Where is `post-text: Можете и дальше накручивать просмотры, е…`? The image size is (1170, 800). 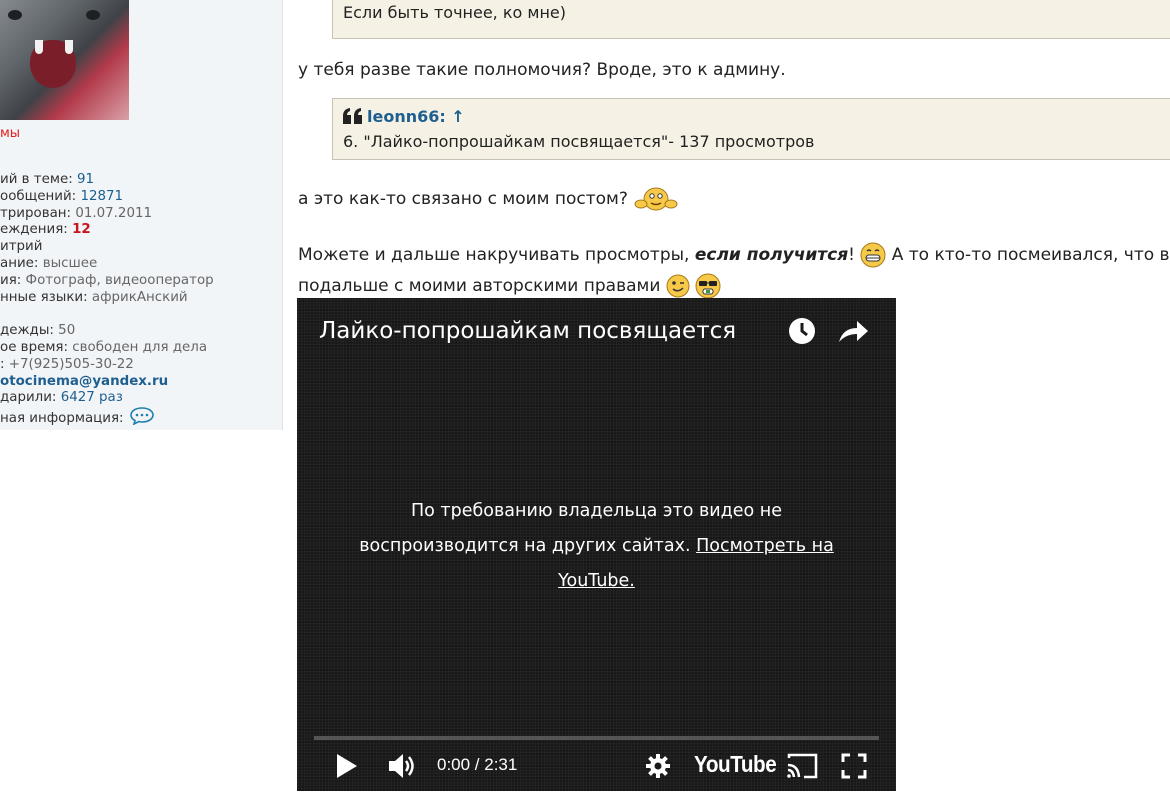
post-text: Можете и дальше накручивать просмотры, е… is located at coordinates (734, 255).